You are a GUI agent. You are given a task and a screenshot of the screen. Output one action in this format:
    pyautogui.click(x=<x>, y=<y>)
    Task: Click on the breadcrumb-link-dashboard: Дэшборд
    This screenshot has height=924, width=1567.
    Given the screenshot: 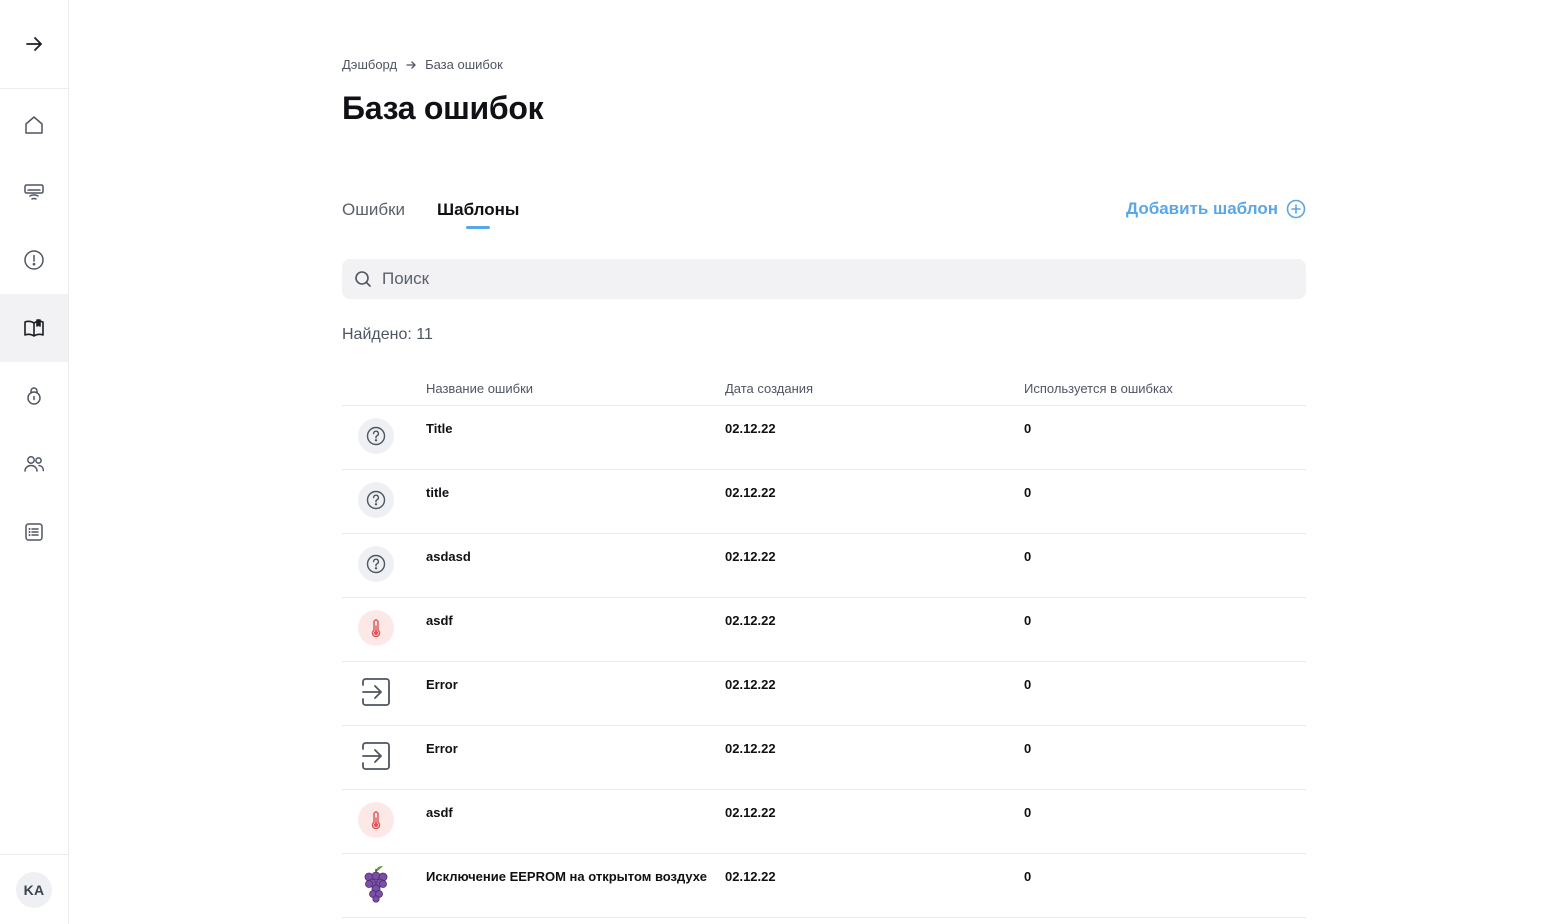 What is the action you would take?
    pyautogui.click(x=369, y=64)
    